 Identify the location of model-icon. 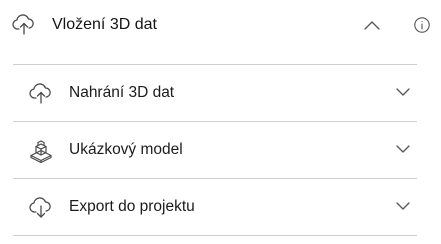
(41, 150).